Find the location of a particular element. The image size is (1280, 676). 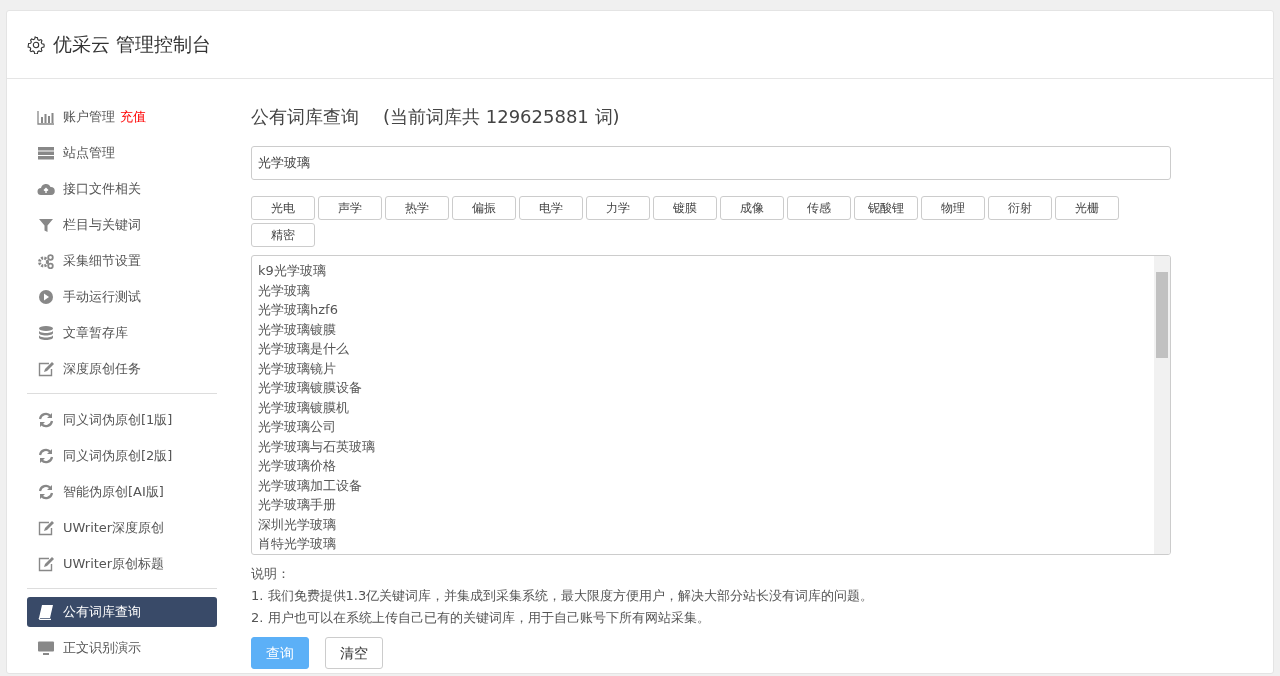

database-icon is located at coordinates (46, 333).